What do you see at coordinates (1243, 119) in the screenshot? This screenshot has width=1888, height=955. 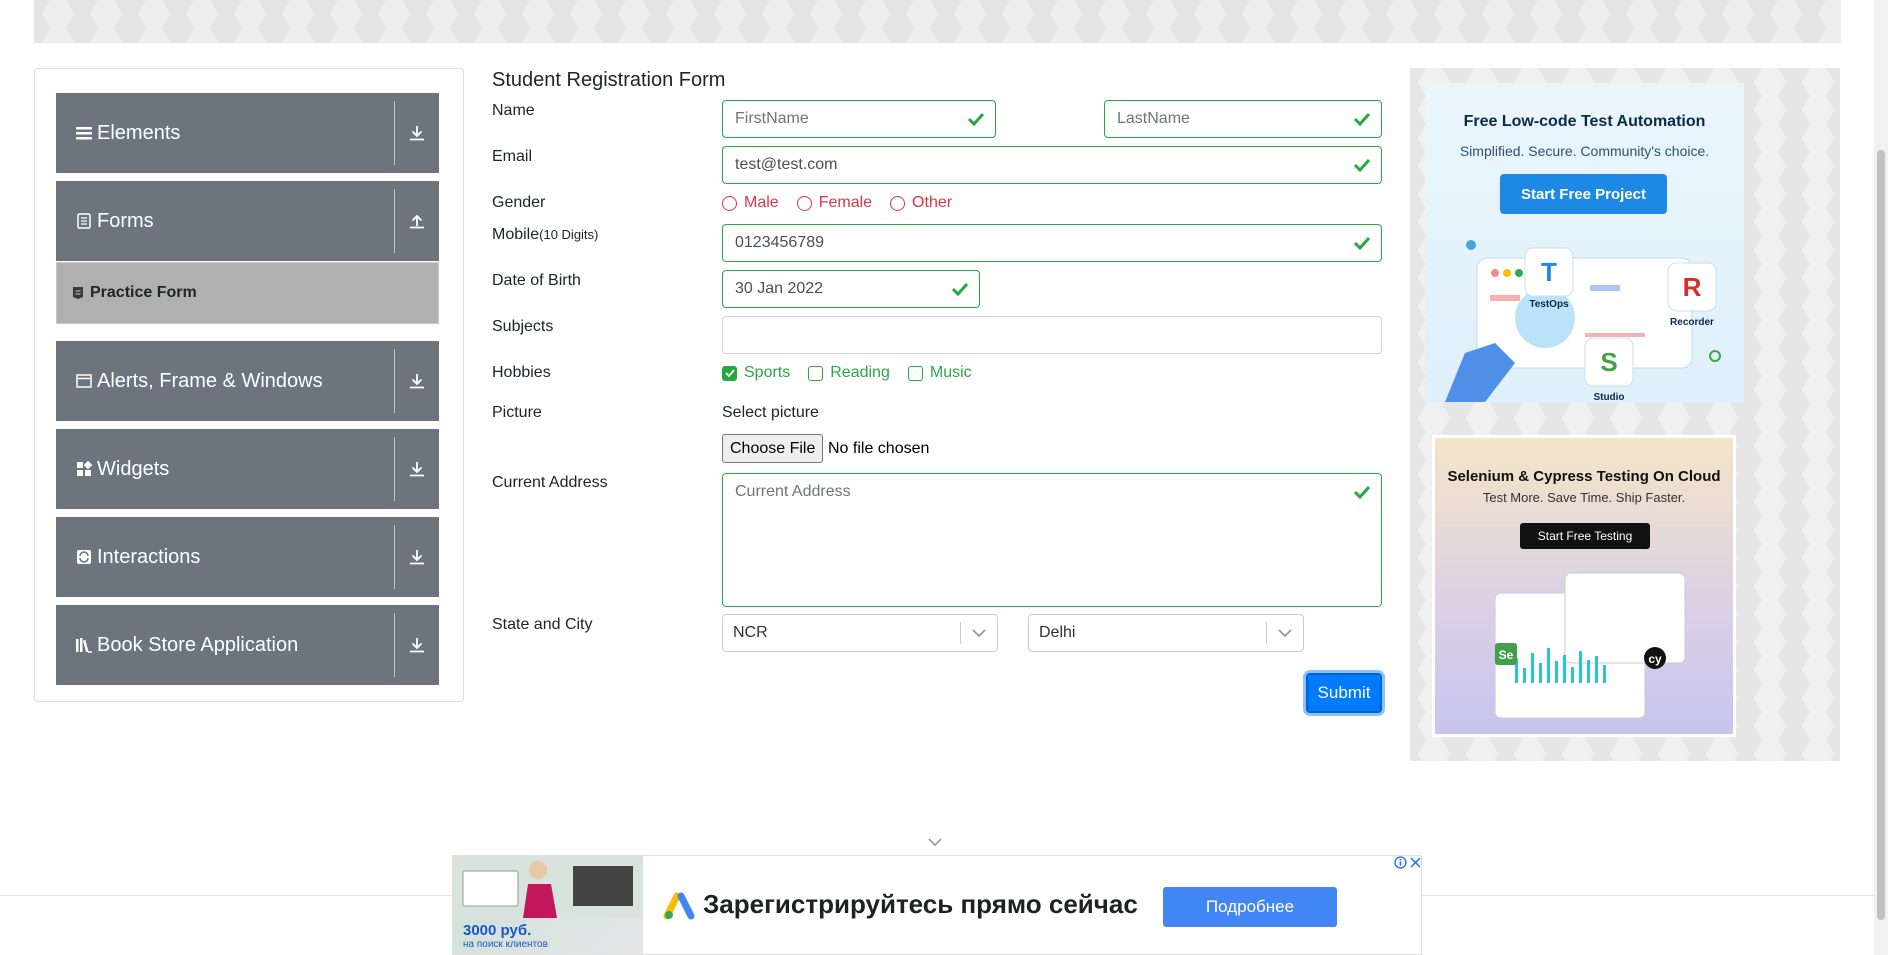 I see `last-name-input: LastName` at bounding box center [1243, 119].